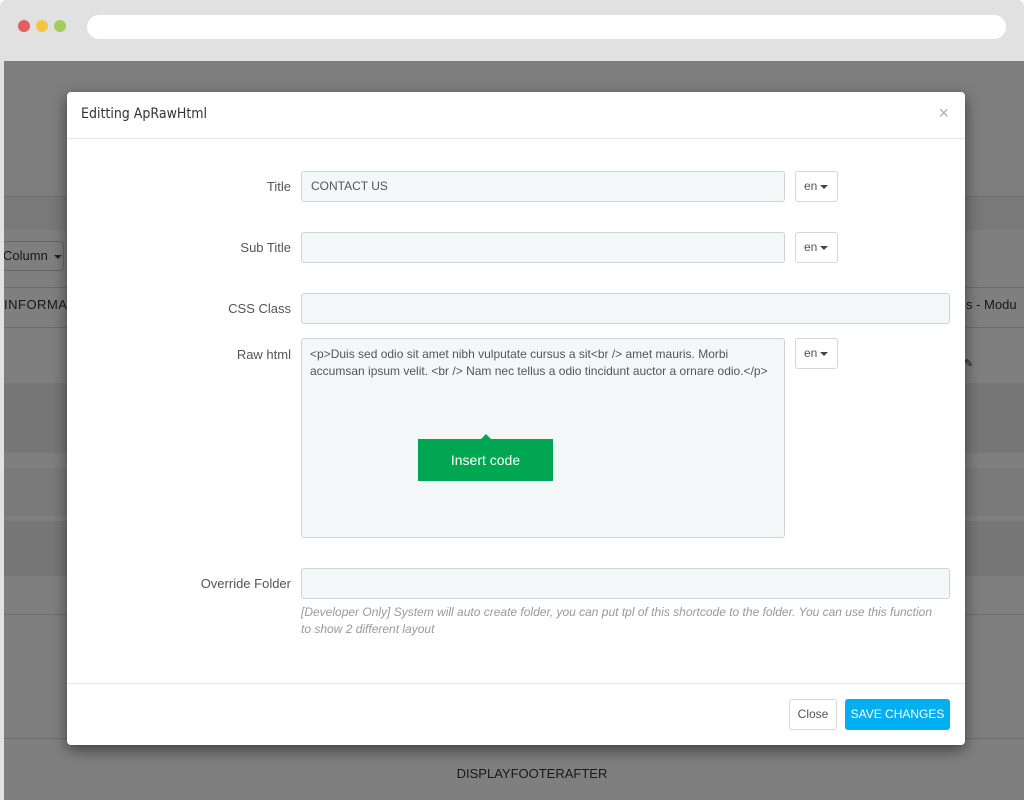 This screenshot has height=800, width=1024. Describe the element at coordinates (245, 583) in the screenshot. I see `override-folder-label: Override Folder` at that location.